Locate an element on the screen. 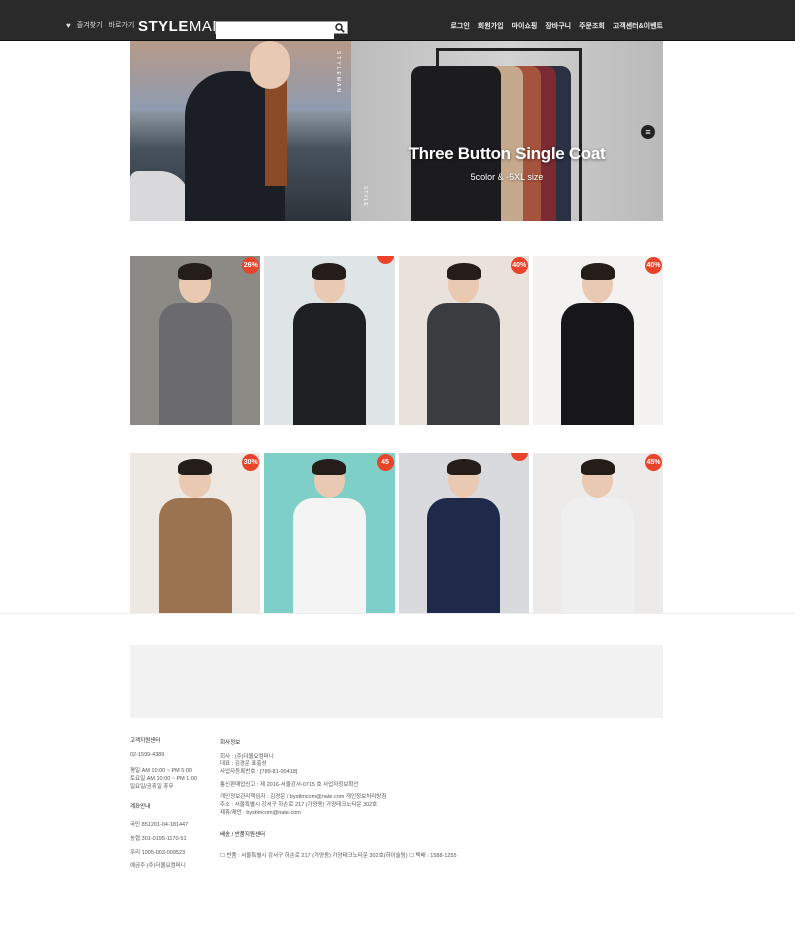 The height and width of the screenshot is (931, 795). hero-menu-button: ≡ is located at coordinates (648, 132).